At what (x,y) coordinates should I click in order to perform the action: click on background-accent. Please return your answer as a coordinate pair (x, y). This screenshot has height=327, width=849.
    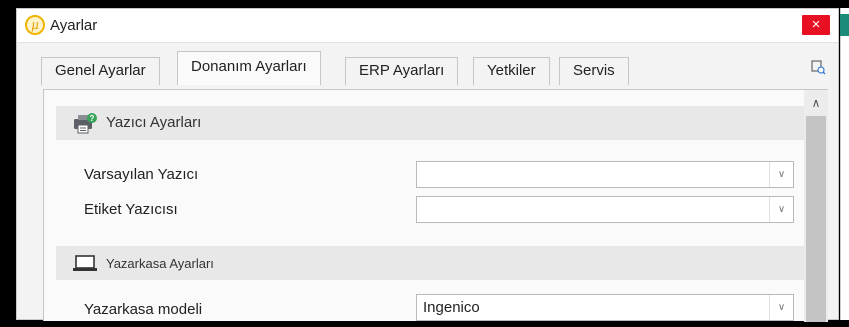
    Looking at the image, I should click on (844, 25).